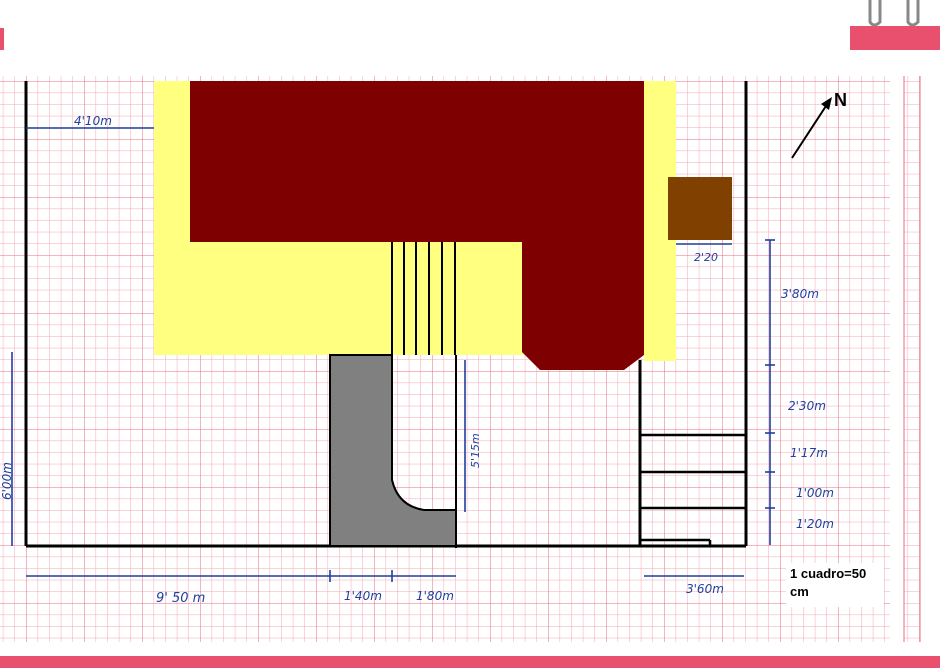 This screenshot has height=668, width=940. What do you see at coordinates (180, 598) in the screenshot?
I see `dim-9-50: 9' 50 m` at bounding box center [180, 598].